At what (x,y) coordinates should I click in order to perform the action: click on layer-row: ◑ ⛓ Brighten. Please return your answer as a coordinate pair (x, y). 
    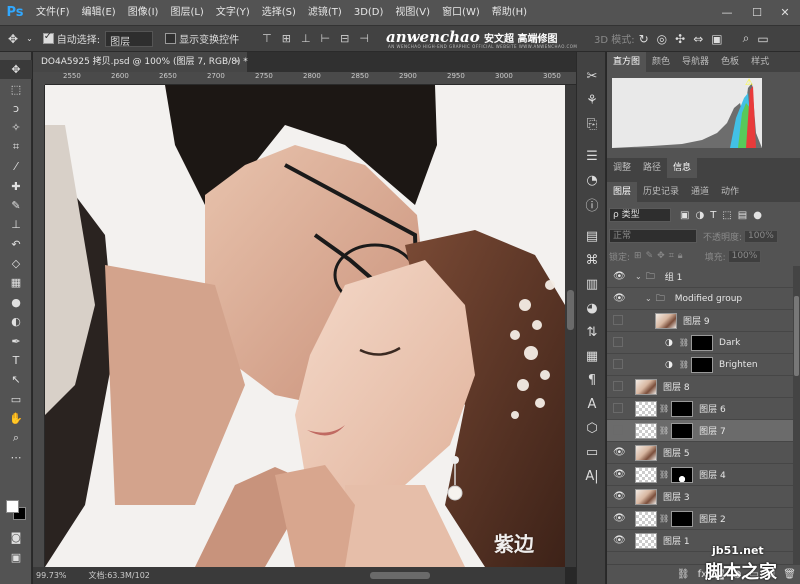
    Looking at the image, I should click on (700, 365).